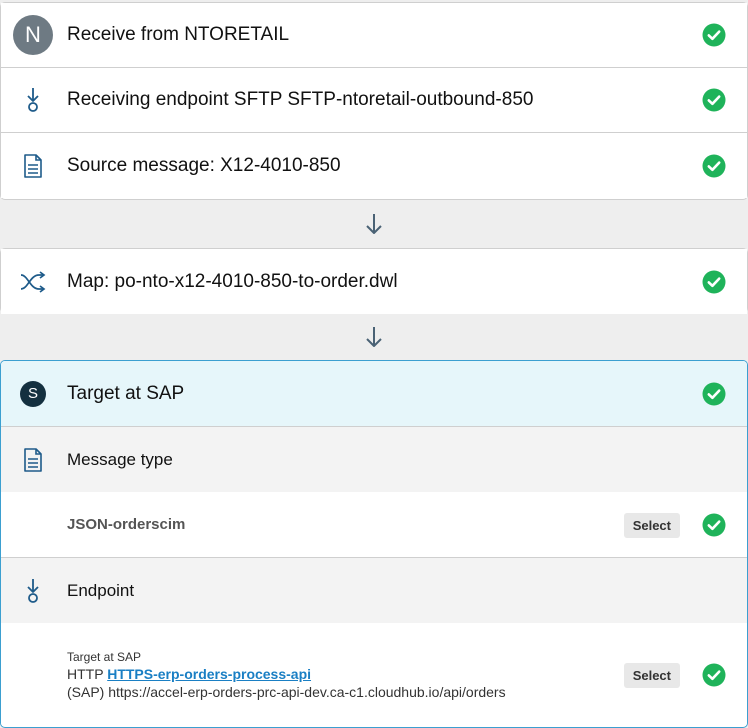  Describe the element at coordinates (126, 524) in the screenshot. I see `message-type-value: JSON-orderscim` at that location.